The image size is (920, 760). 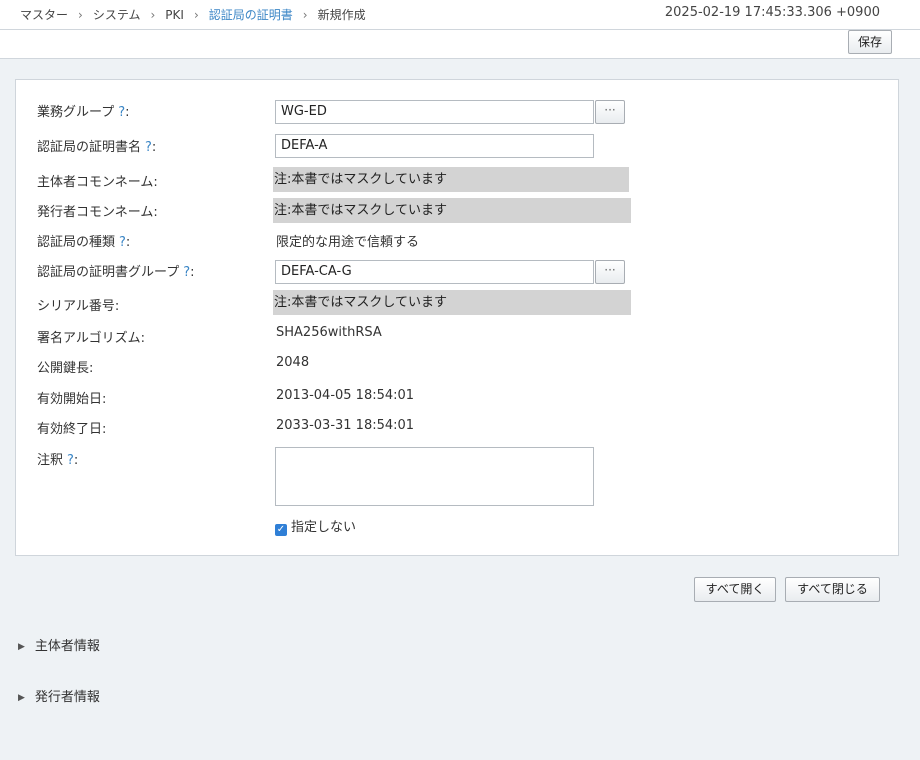 What do you see at coordinates (97, 212) in the screenshot?
I see `issuer-cn-label: 発行者コモンネーム:` at bounding box center [97, 212].